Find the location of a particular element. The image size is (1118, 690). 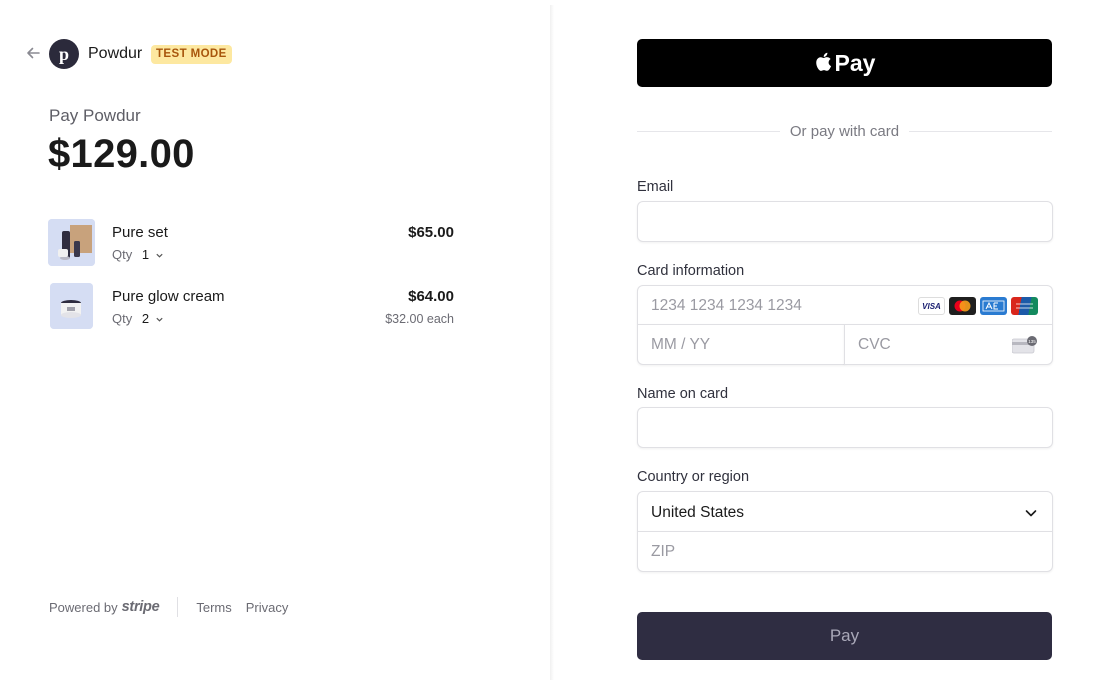

unionpay-icon is located at coordinates (1024, 306).